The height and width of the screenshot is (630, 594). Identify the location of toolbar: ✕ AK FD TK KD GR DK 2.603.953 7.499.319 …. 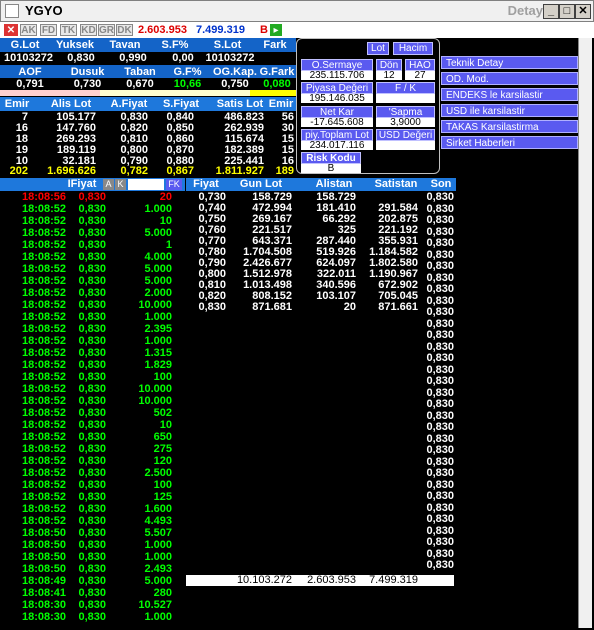
(297, 30).